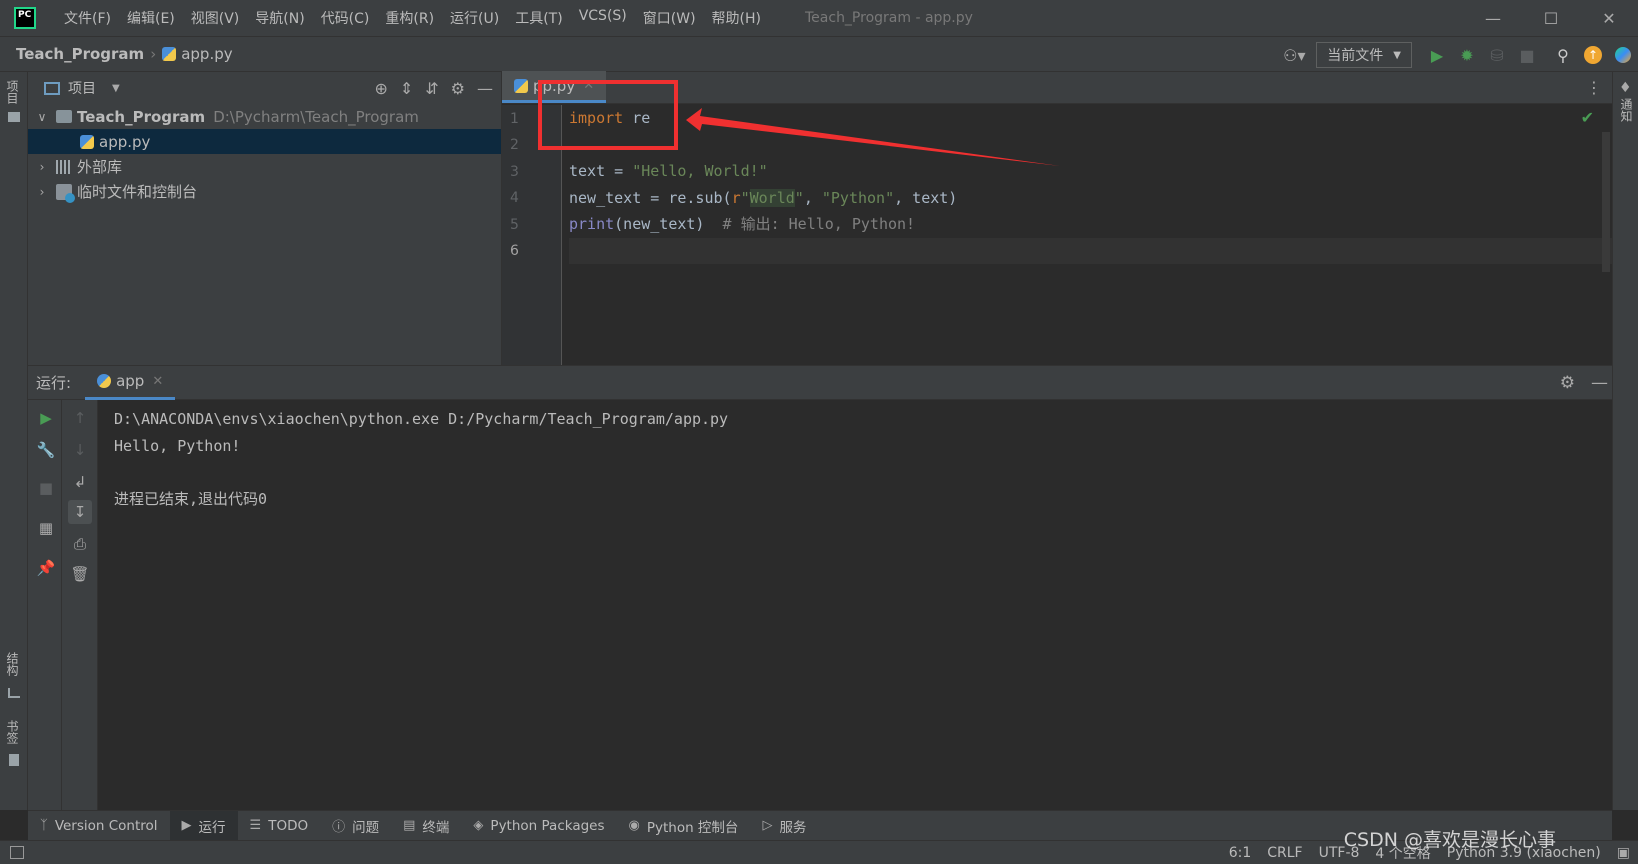 This screenshot has width=1638, height=864. I want to click on run-config-select: 当前文件 ▼, so click(1364, 55).